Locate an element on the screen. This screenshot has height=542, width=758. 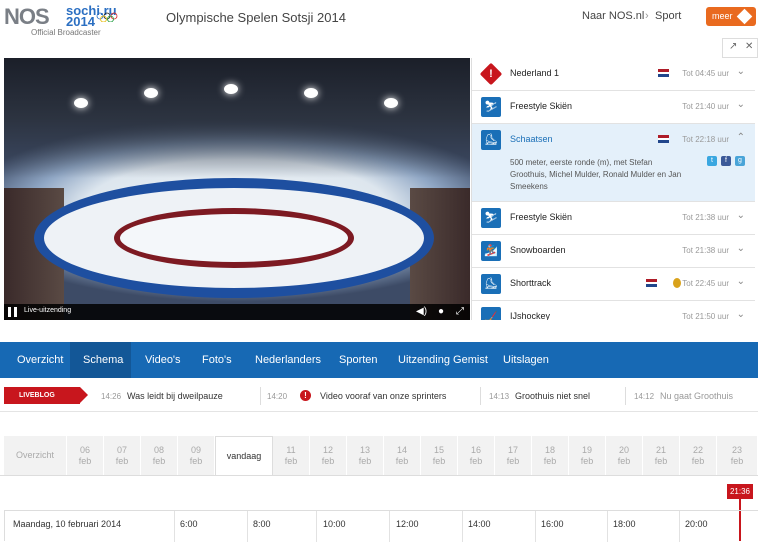
hockey-icon: 🏒 is located at coordinates (491, 313).